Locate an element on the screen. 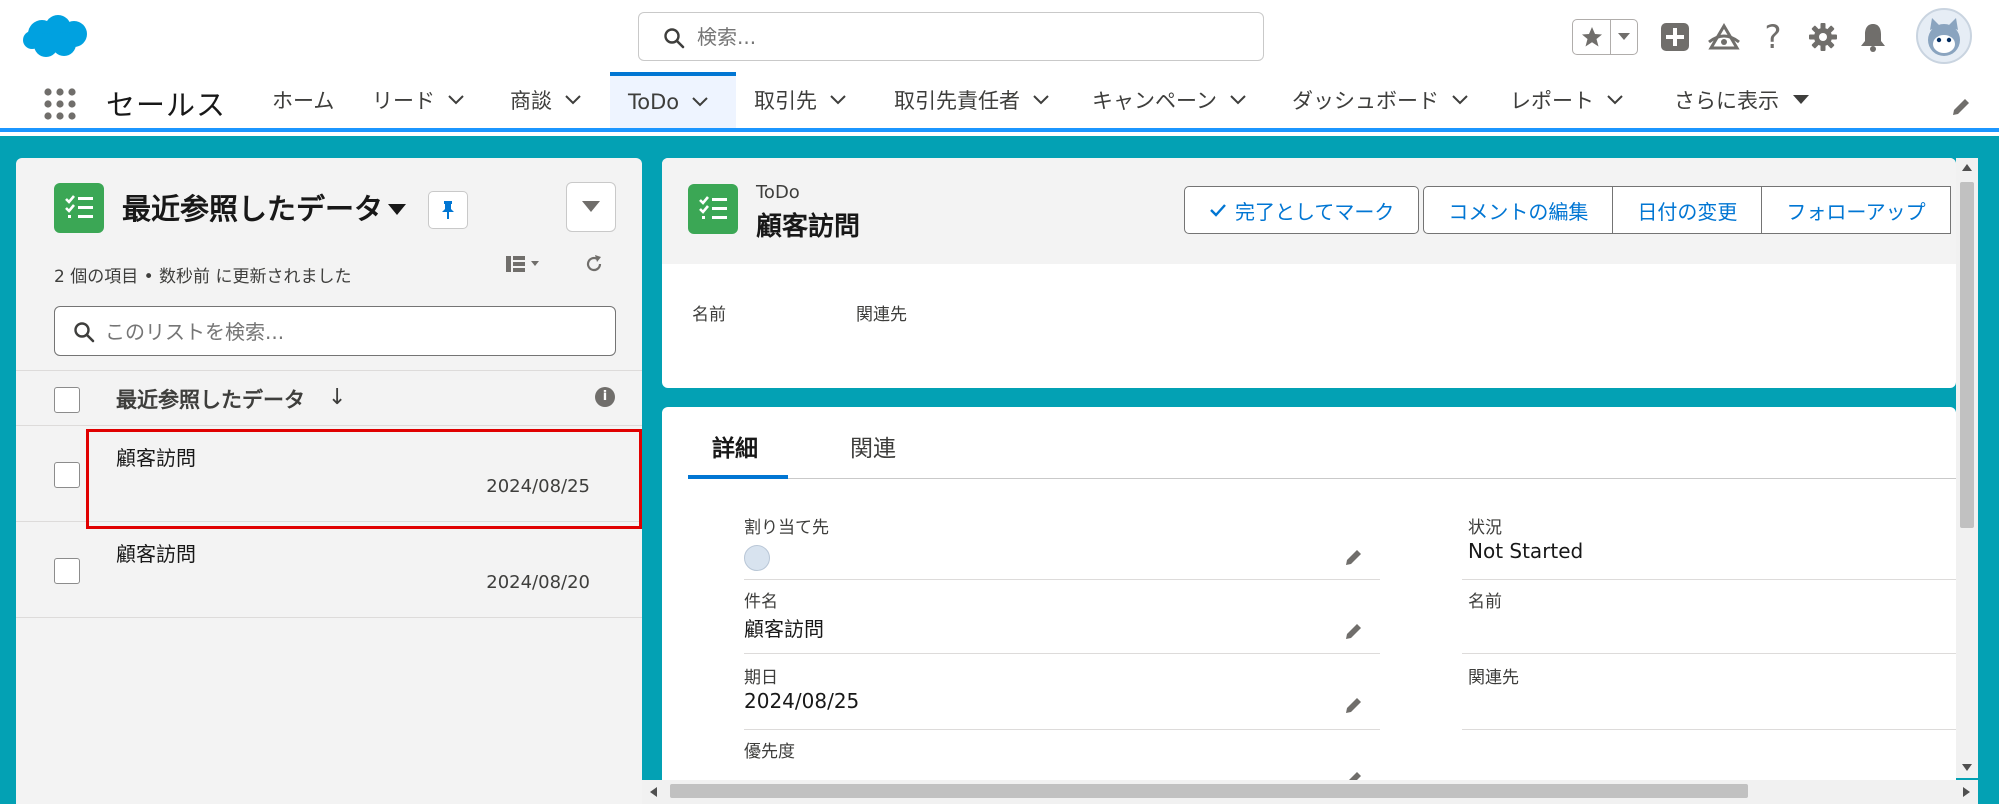 Image resolution: width=1999 pixels, height=804 pixels. global-actions-button is located at coordinates (1675, 37).